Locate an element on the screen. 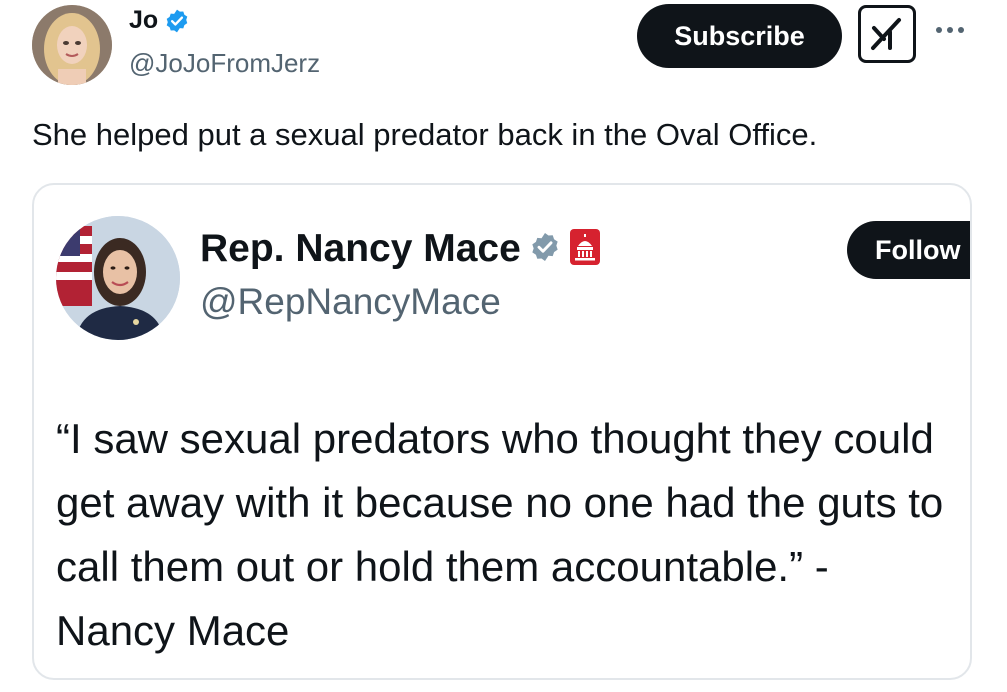 The width and height of the screenshot is (1007, 692). author-handle: @JoJoFromJerz is located at coordinates (224, 63).